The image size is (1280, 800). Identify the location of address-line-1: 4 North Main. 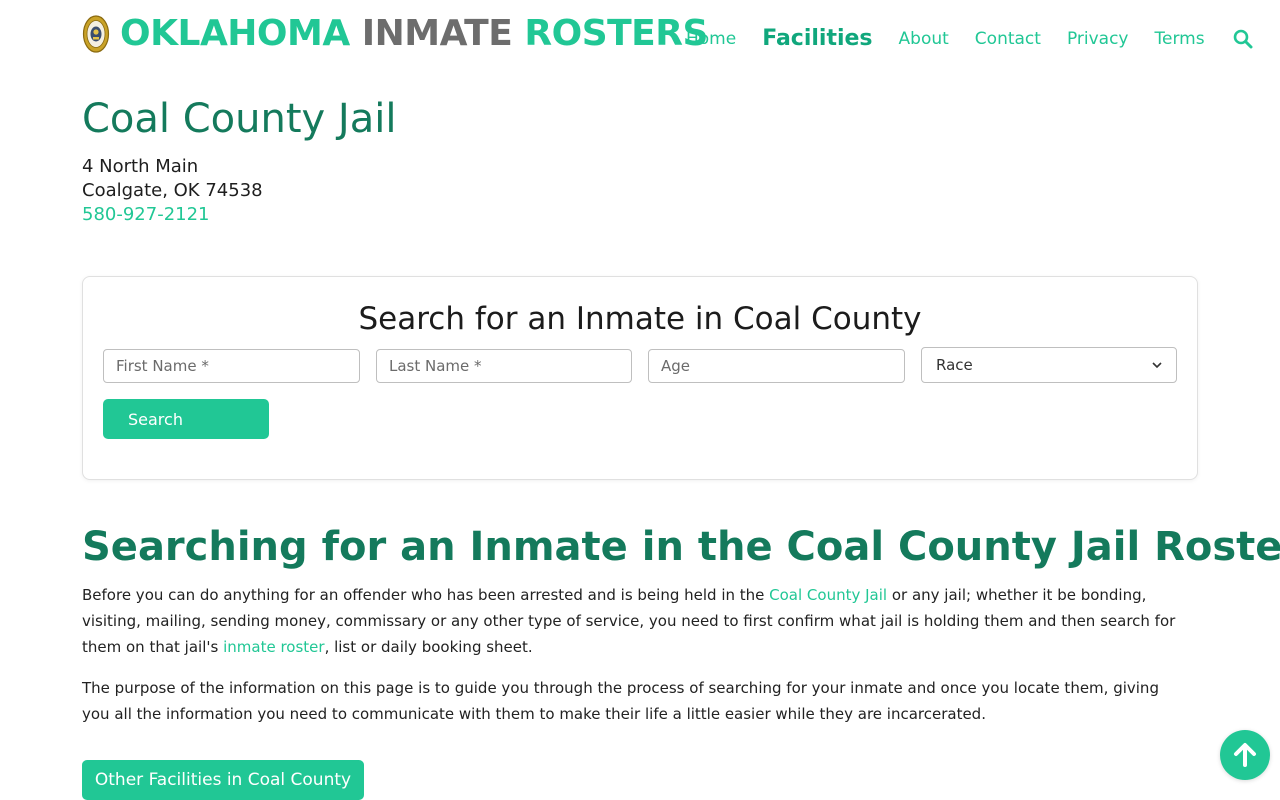
(140, 166).